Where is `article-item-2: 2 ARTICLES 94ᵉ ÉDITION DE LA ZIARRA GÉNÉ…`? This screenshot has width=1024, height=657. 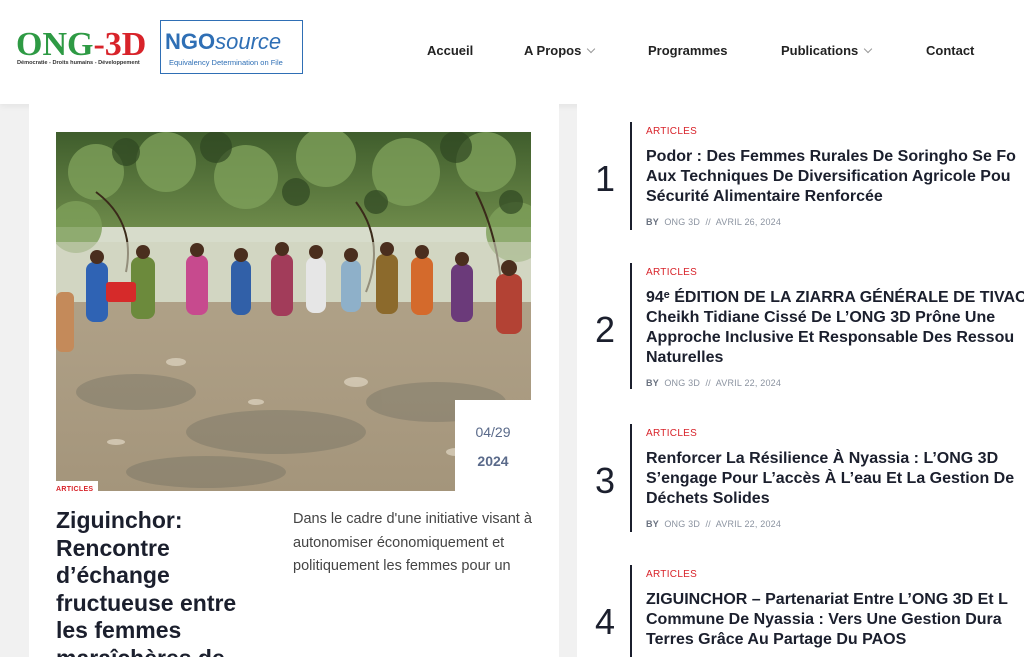 article-item-2: 2 ARTICLES 94ᵉ ÉDITION DE LA ZIARRA GÉNÉ… is located at coordinates (807, 327).